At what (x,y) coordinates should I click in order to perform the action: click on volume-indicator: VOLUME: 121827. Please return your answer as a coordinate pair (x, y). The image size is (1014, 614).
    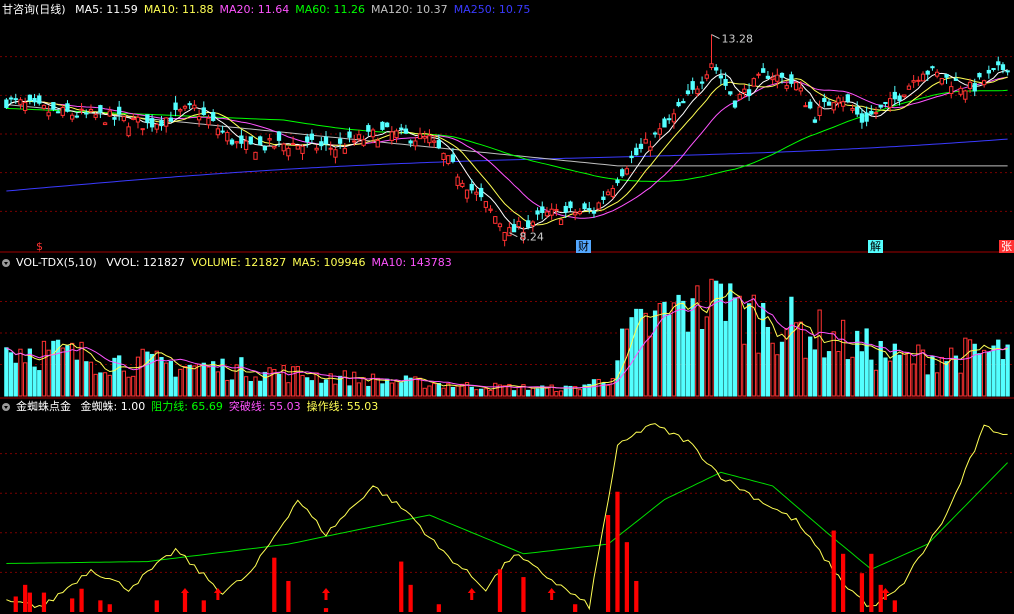
    Looking at the image, I should click on (239, 262).